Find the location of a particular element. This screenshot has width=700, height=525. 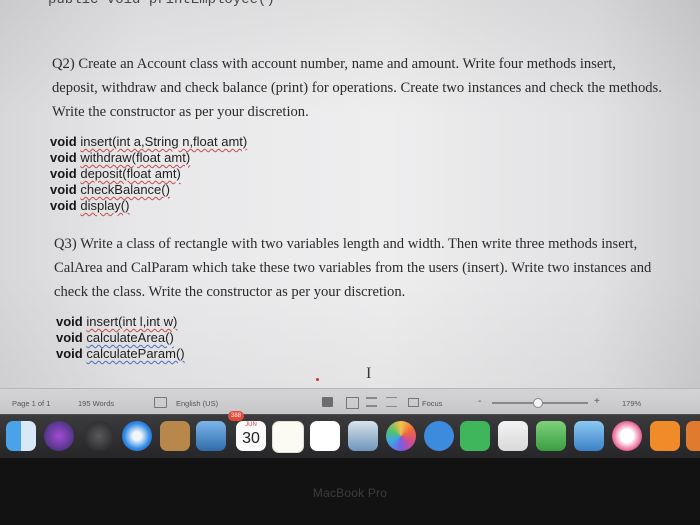

draft-view-icon is located at coordinates (391, 402).